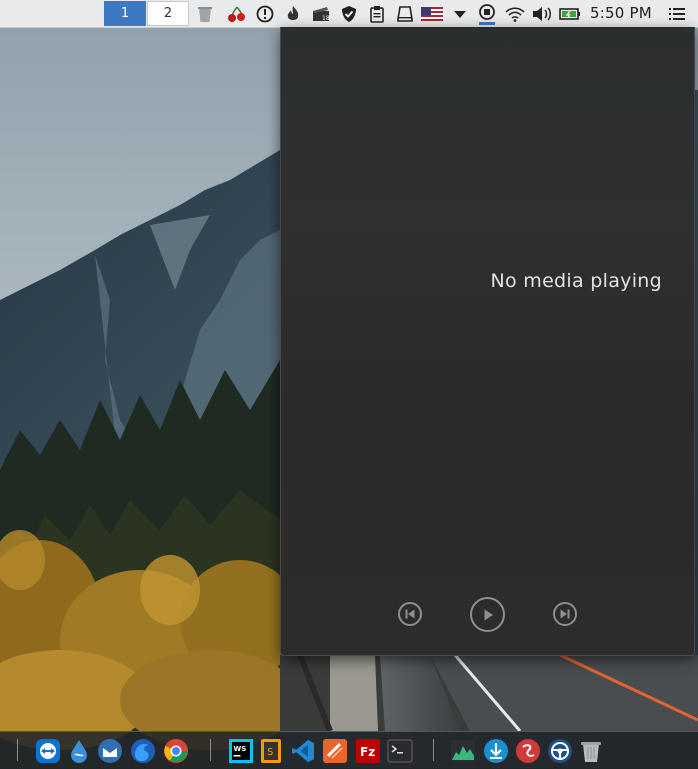 This screenshot has height=769, width=698. I want to click on trash-icon, so click(205, 13).